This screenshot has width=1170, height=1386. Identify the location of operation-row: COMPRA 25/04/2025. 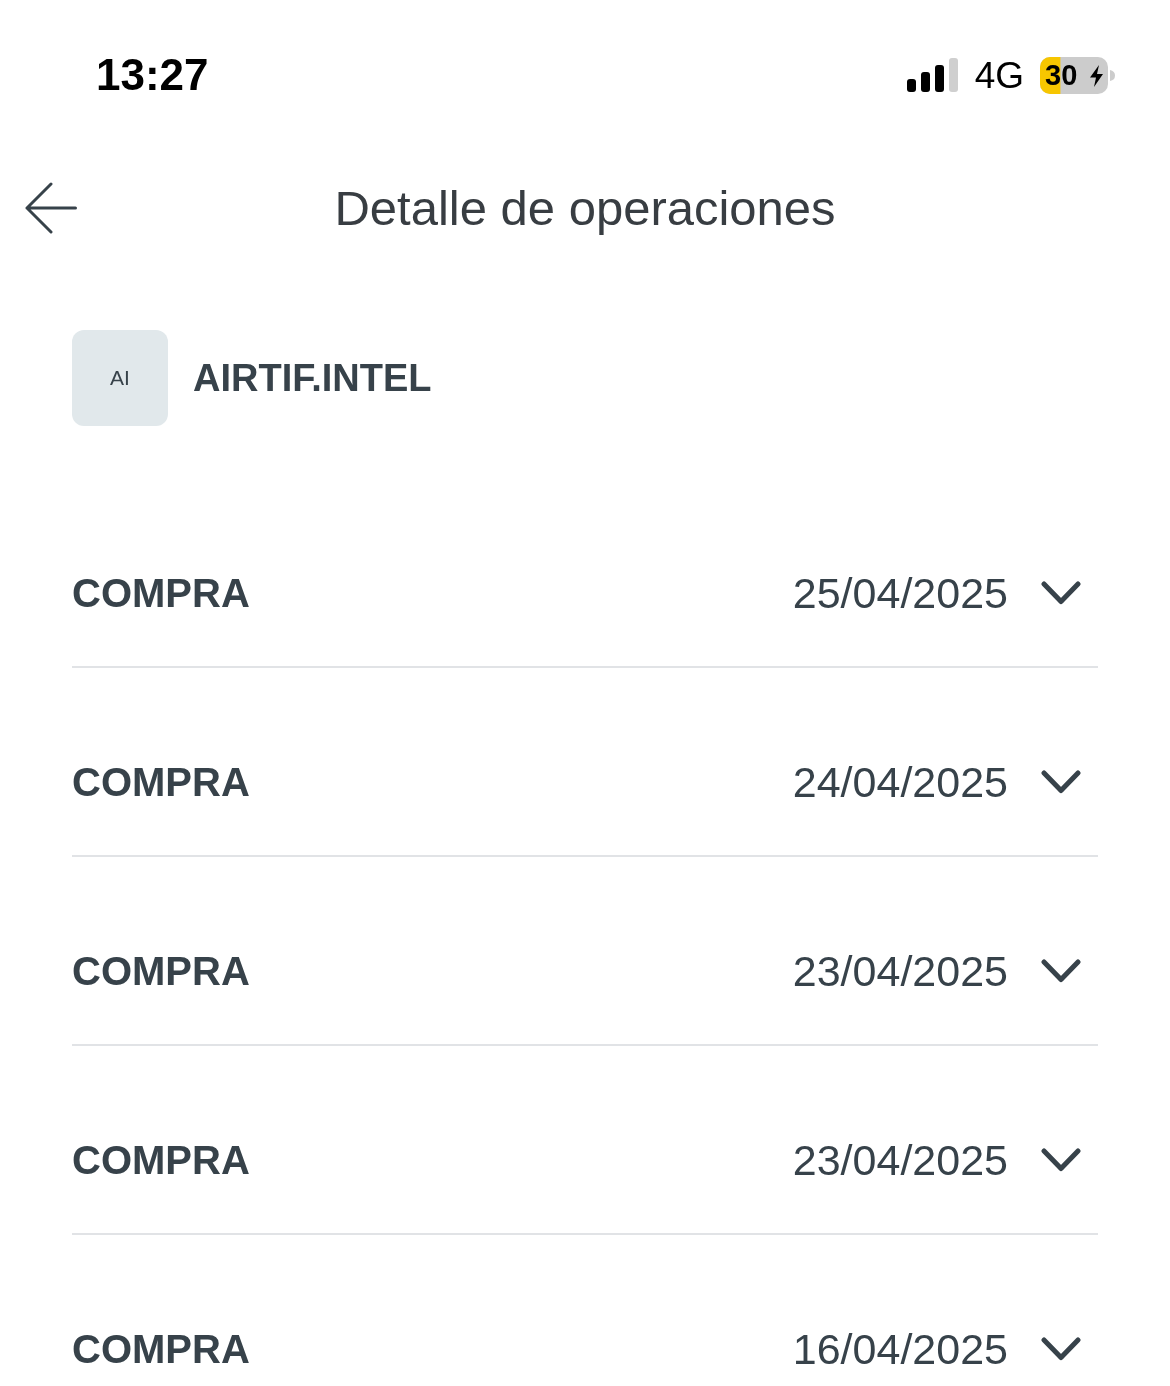
(585, 573).